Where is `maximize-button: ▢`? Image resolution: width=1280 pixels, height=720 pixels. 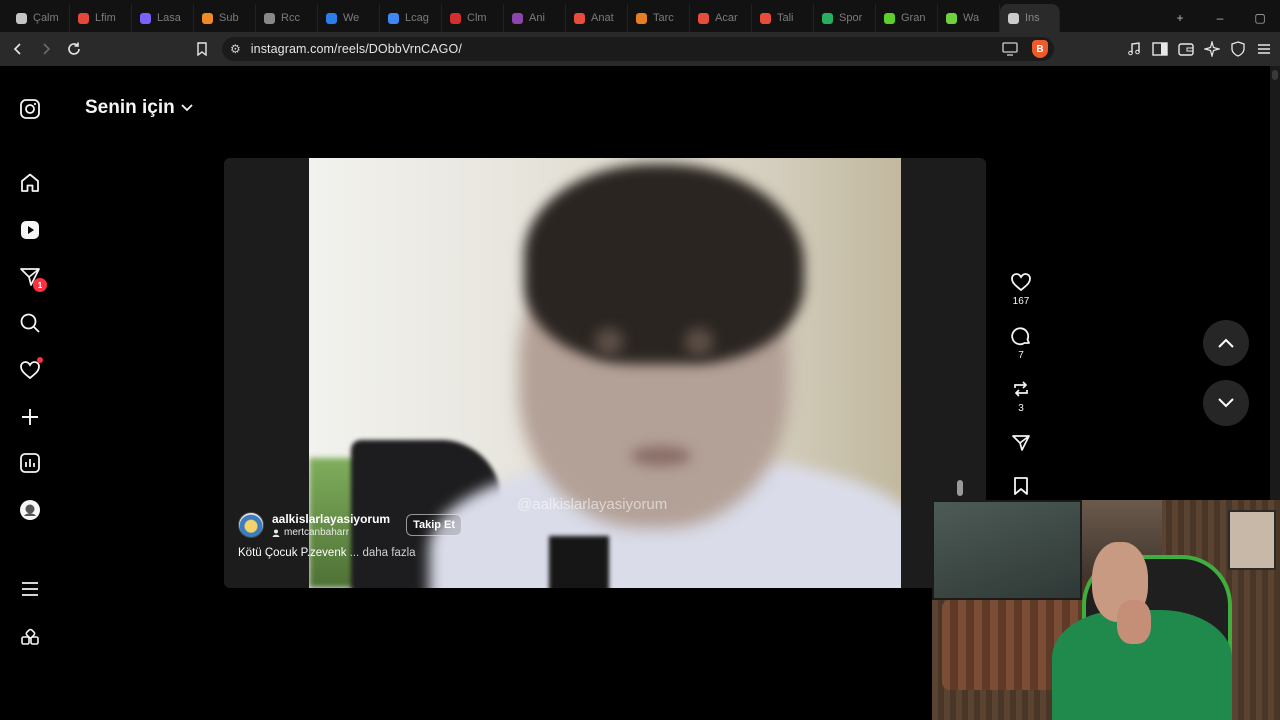 maximize-button: ▢ is located at coordinates (1260, 18).